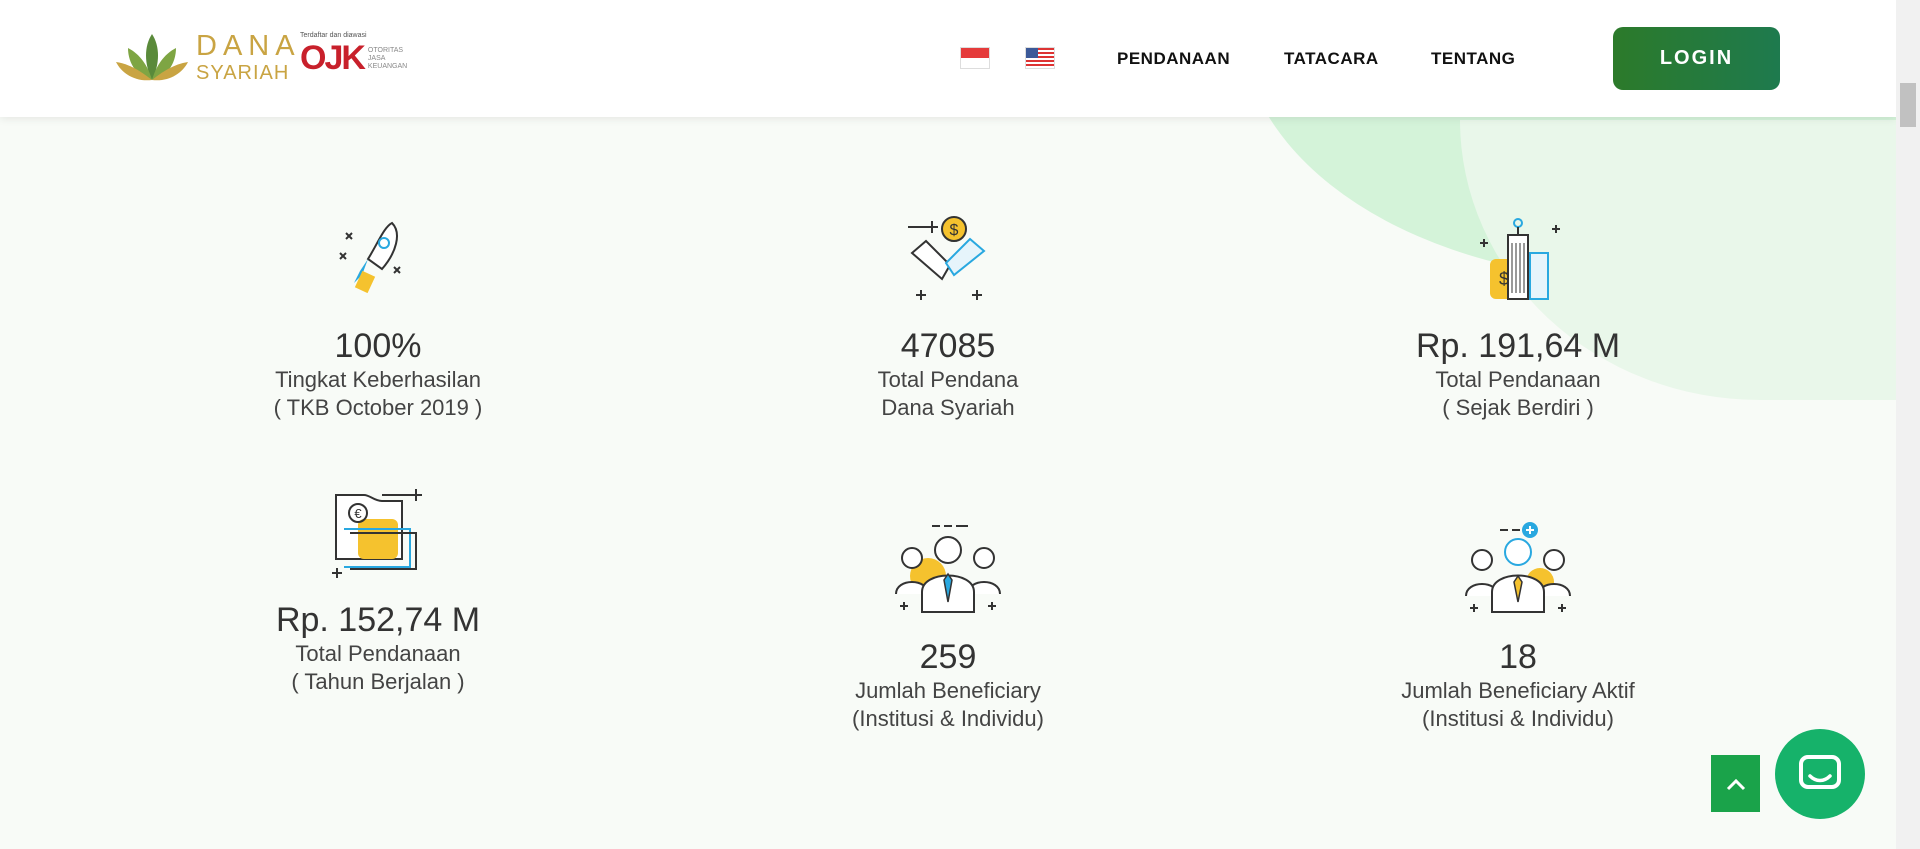 This screenshot has width=1920, height=849. What do you see at coordinates (378, 346) in the screenshot?
I see `stat-value: 100%` at bounding box center [378, 346].